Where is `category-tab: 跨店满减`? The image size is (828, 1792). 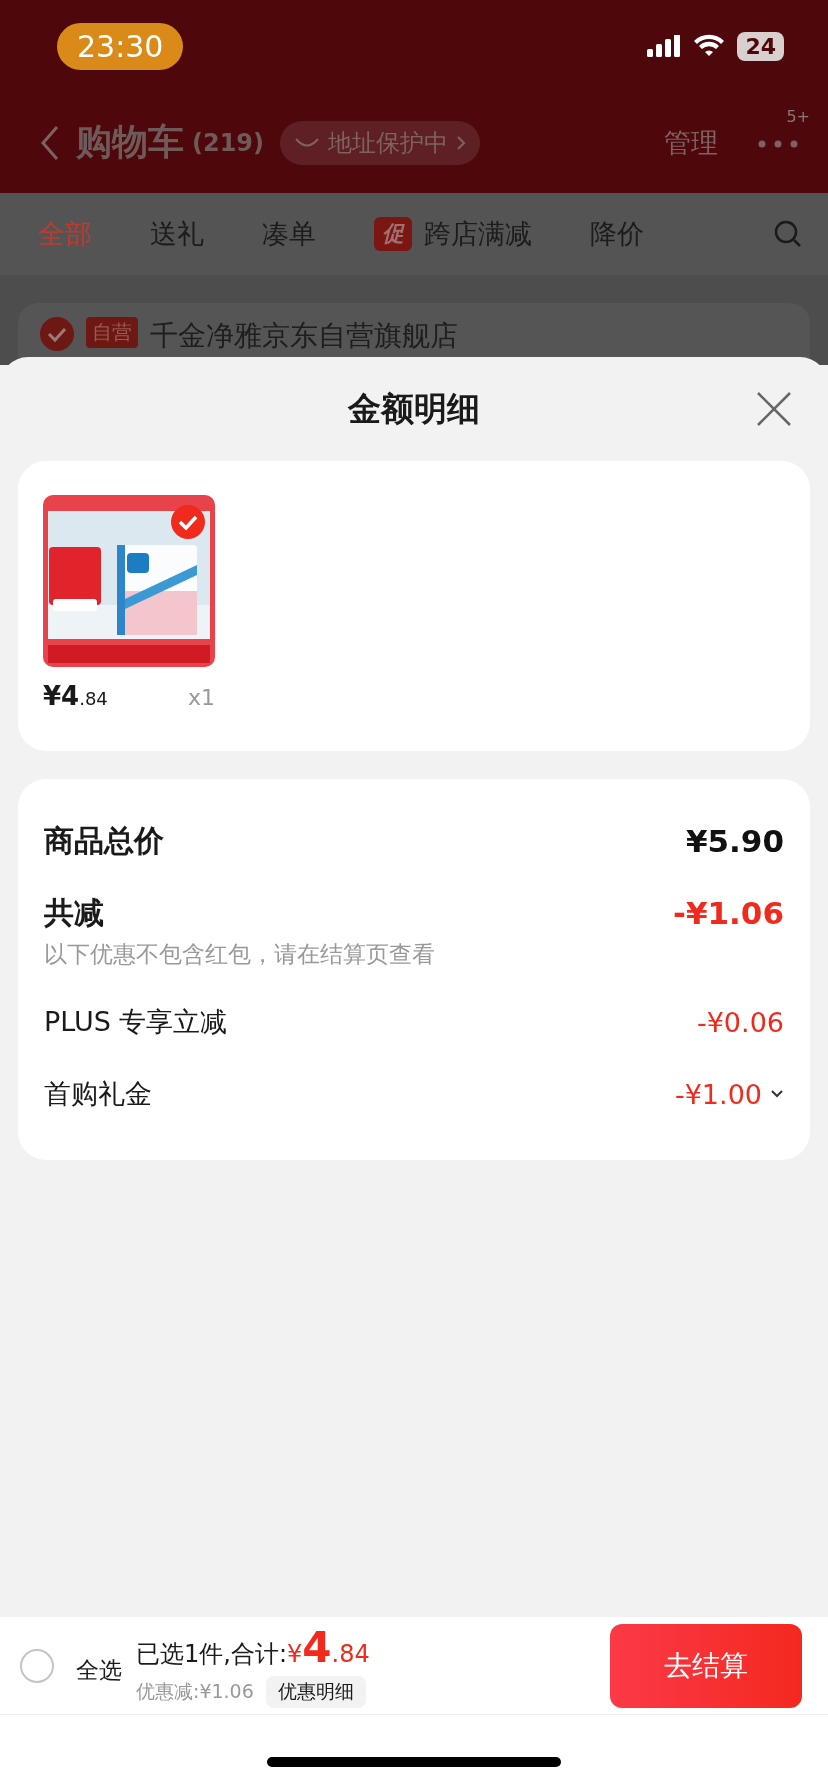
category-tab: 跨店满减 is located at coordinates (478, 234).